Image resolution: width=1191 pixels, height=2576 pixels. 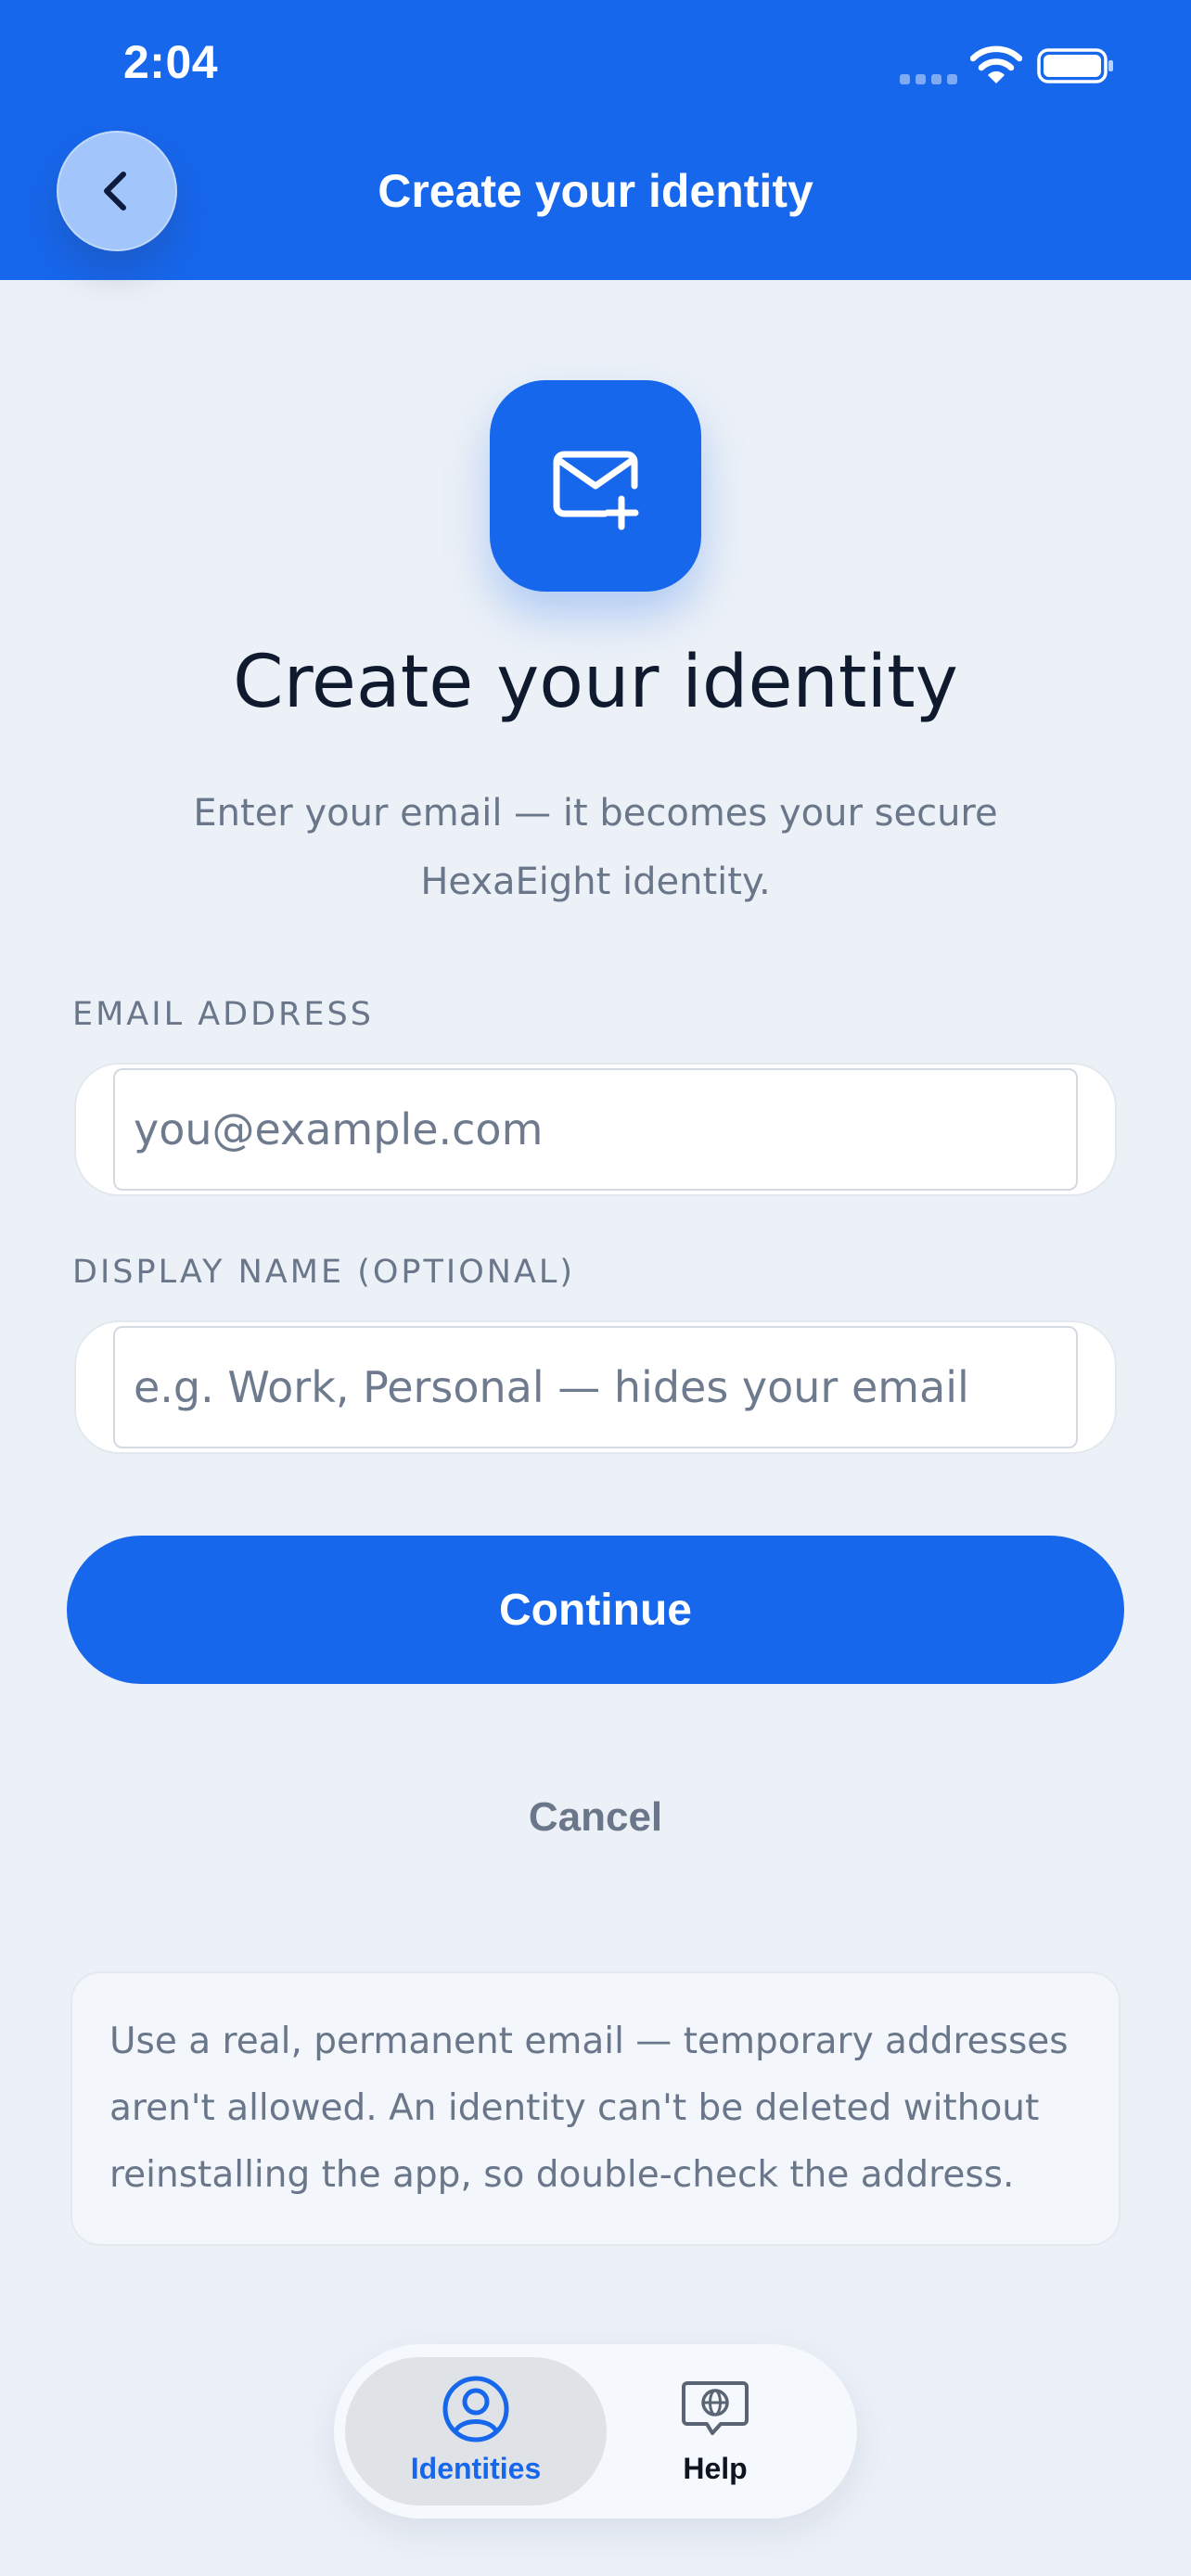 I want to click on status-time: 2:04, so click(x=171, y=62).